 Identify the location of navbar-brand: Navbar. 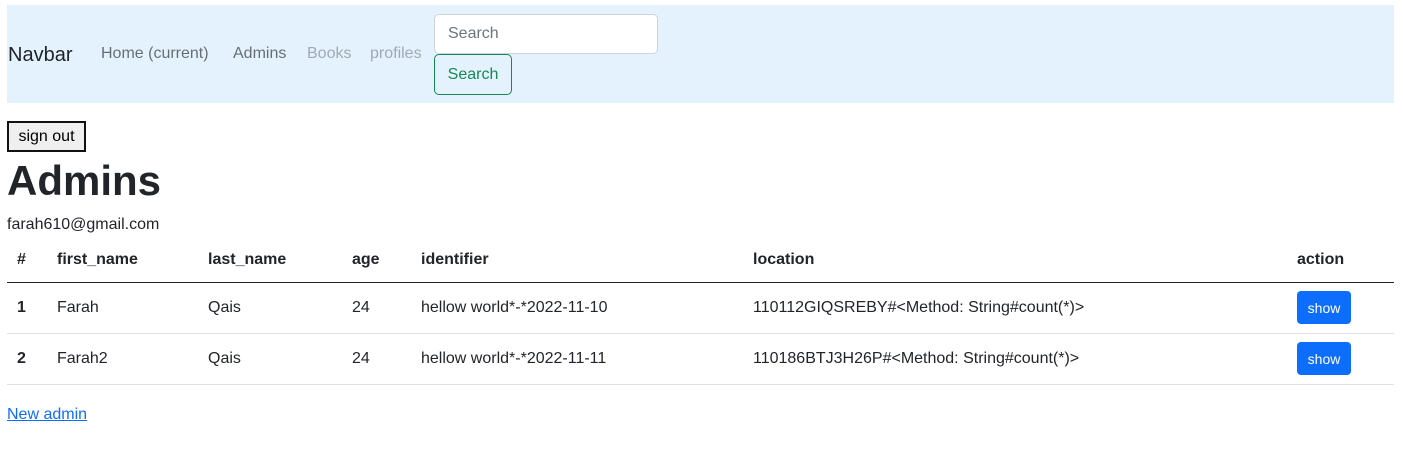
(40, 55).